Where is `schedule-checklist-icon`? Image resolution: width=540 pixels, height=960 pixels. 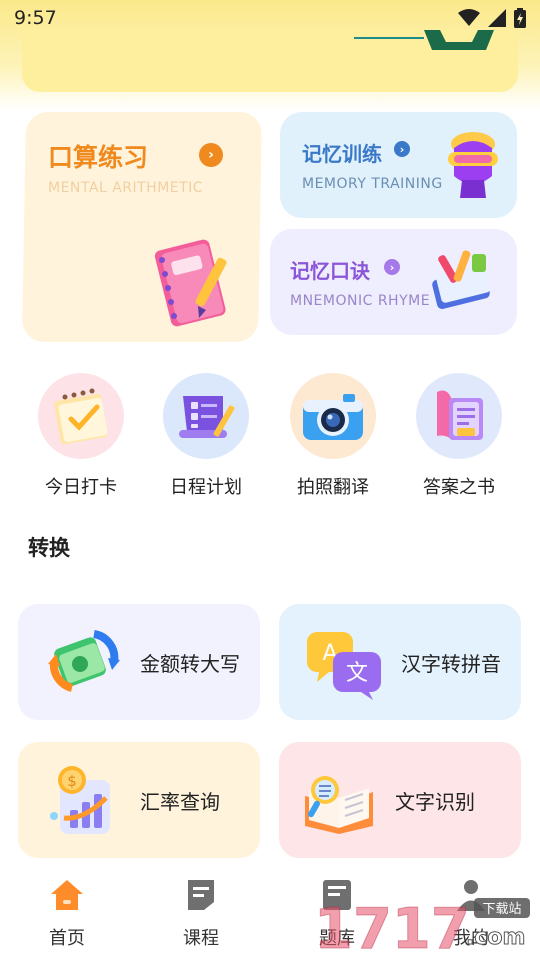 schedule-checklist-icon is located at coordinates (206, 416).